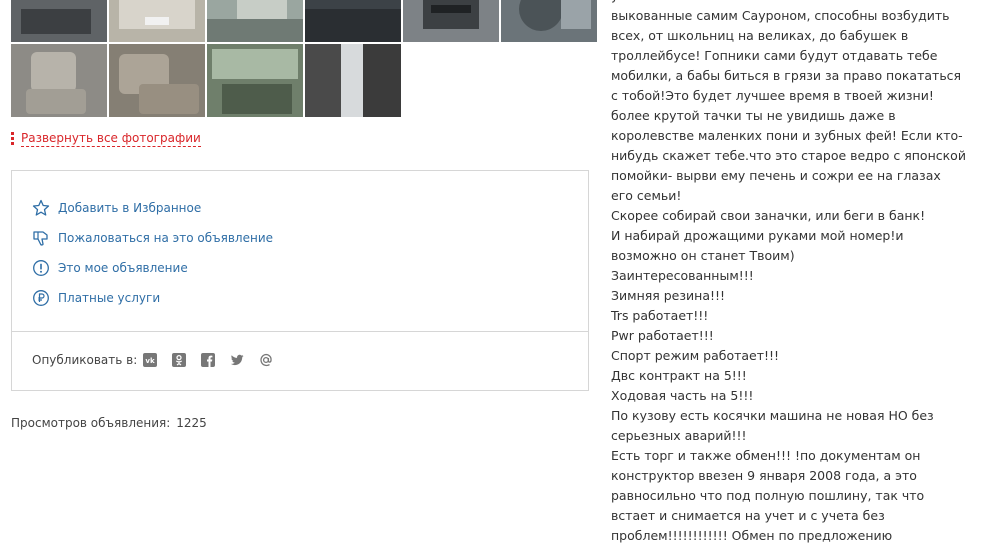  I want to click on report-ad-button: Пожаловаться на это объявление, so click(152, 238).